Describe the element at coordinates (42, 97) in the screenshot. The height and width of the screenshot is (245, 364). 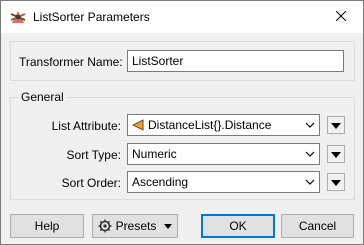
I see `general-group-label: General` at that location.